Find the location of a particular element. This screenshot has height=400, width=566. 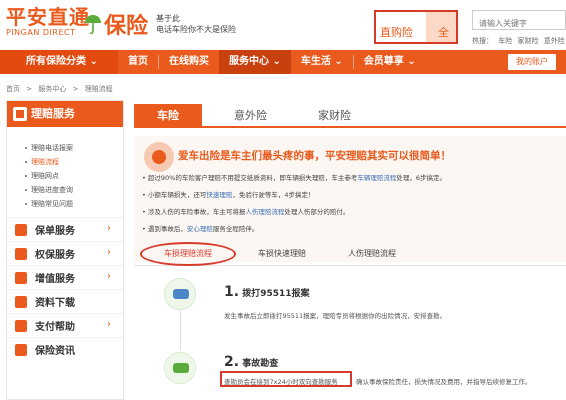

nav-all-categories: 所有保险分类 ⌄ is located at coordinates (59, 62).